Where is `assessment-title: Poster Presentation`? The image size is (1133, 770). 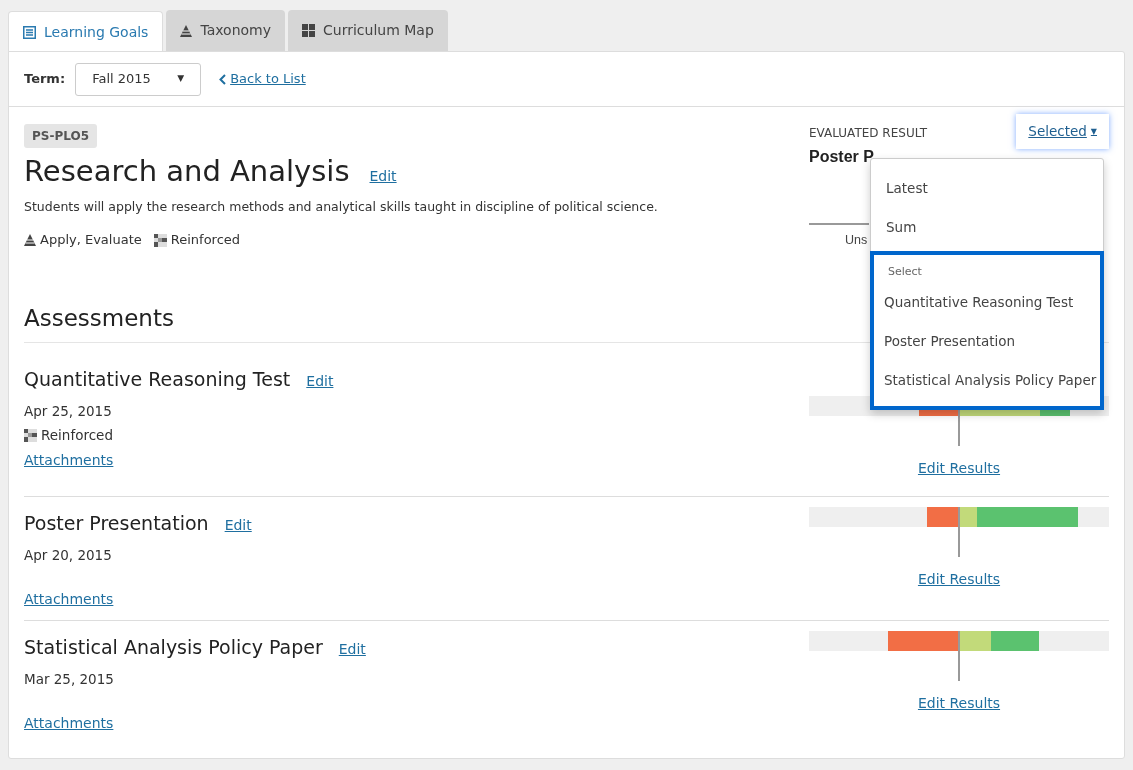
assessment-title: Poster Presentation is located at coordinates (116, 523).